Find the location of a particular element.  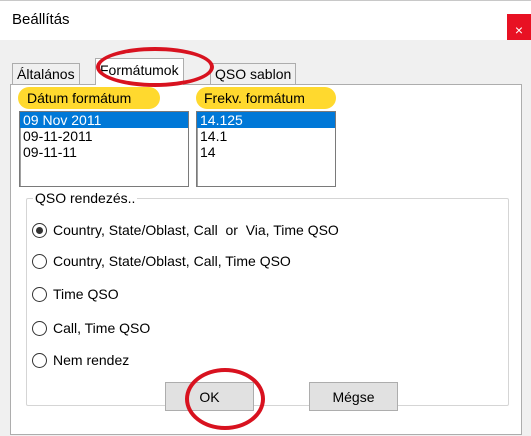

list-item: 14.1 is located at coordinates (266, 136).